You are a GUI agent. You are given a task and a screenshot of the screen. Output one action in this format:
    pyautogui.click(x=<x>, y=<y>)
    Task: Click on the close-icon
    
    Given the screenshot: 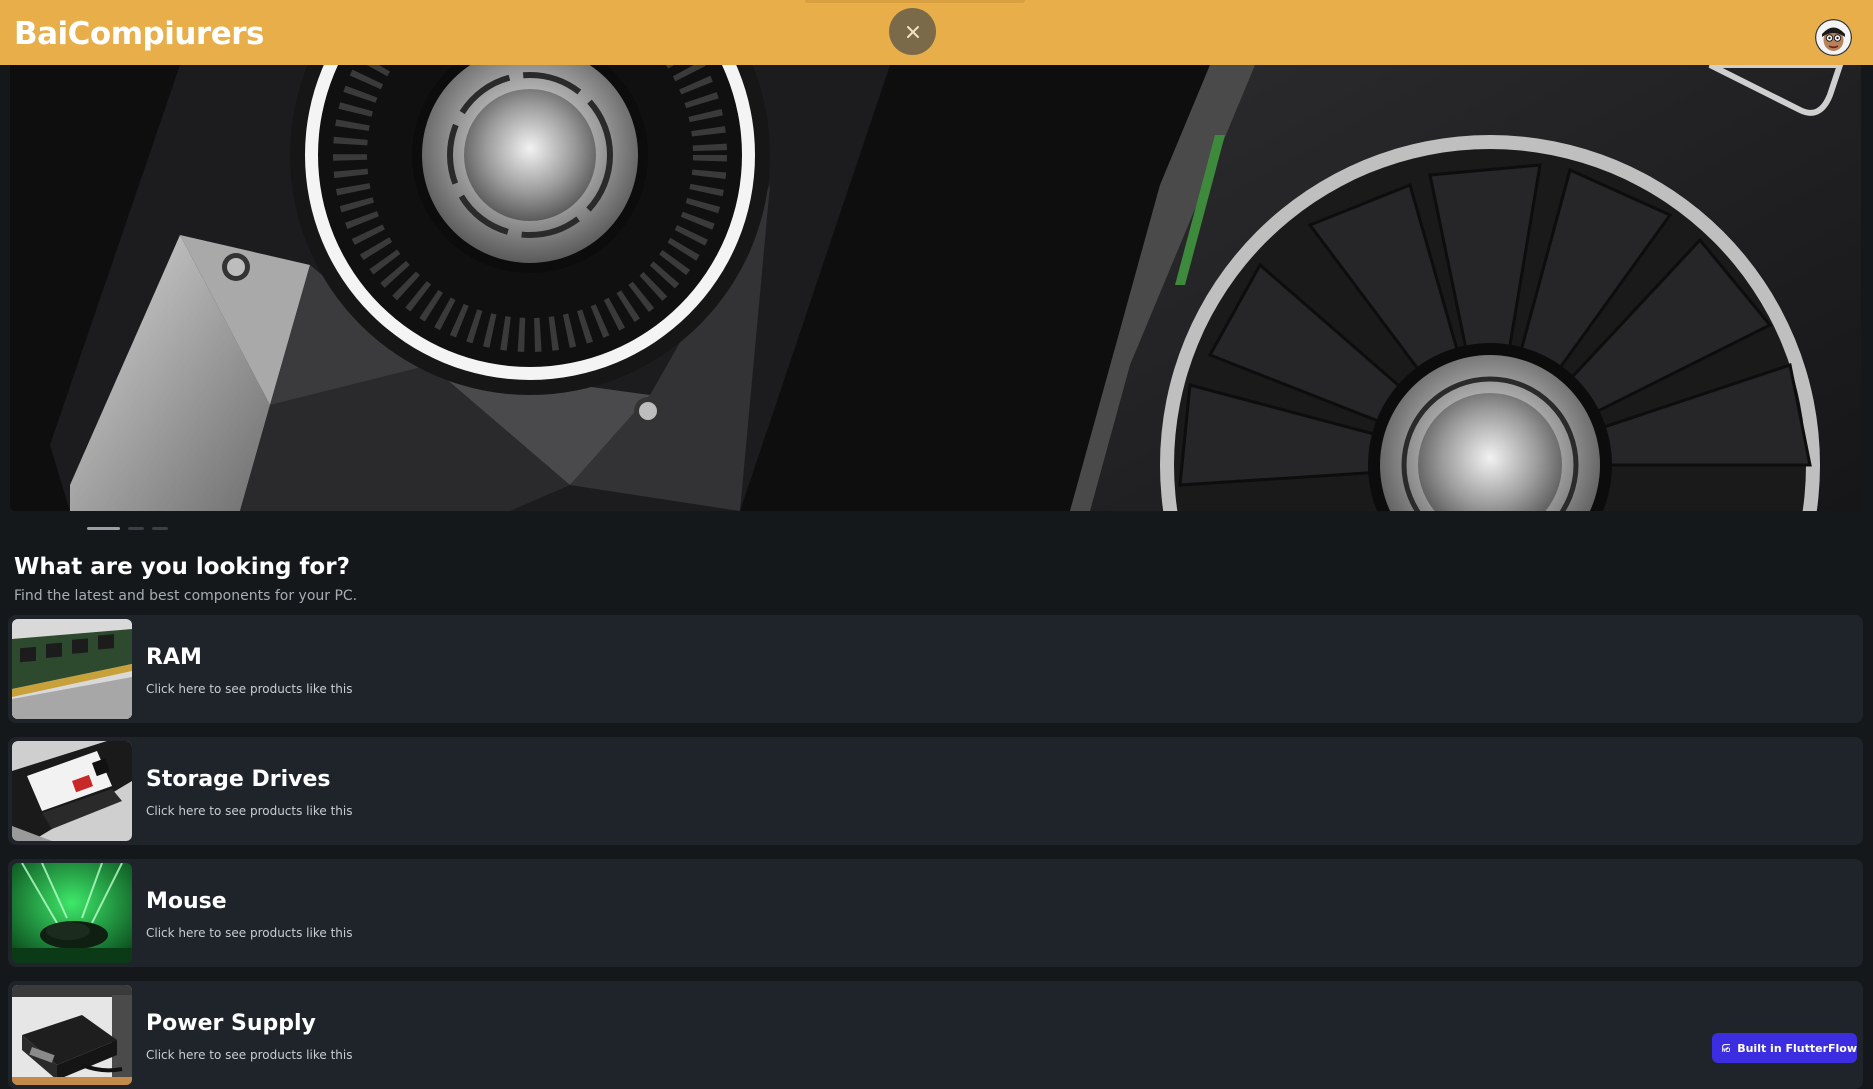 What is the action you would take?
    pyautogui.click(x=912, y=31)
    